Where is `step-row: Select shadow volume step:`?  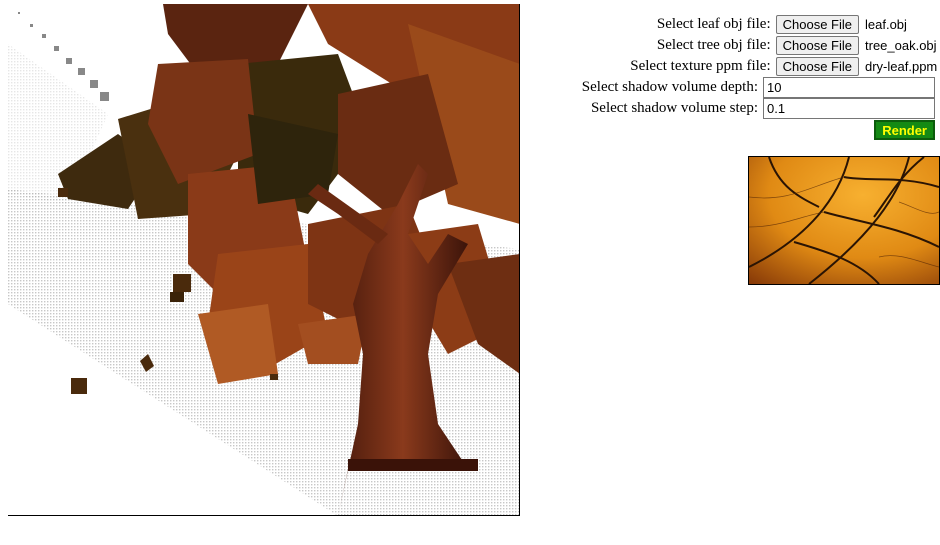
step-row: Select shadow volume step: is located at coordinates (763, 108).